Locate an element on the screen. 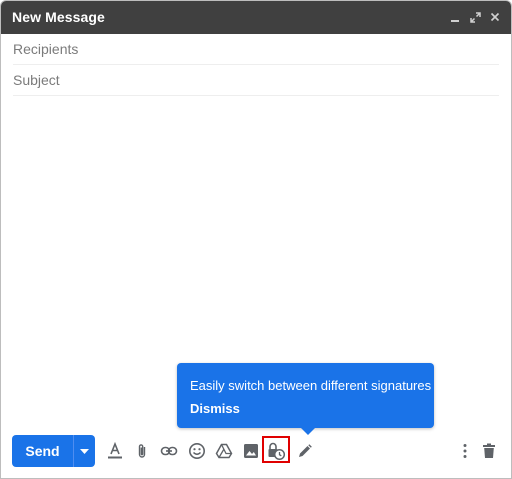  dropdown-arrow-icon is located at coordinates (84, 451).